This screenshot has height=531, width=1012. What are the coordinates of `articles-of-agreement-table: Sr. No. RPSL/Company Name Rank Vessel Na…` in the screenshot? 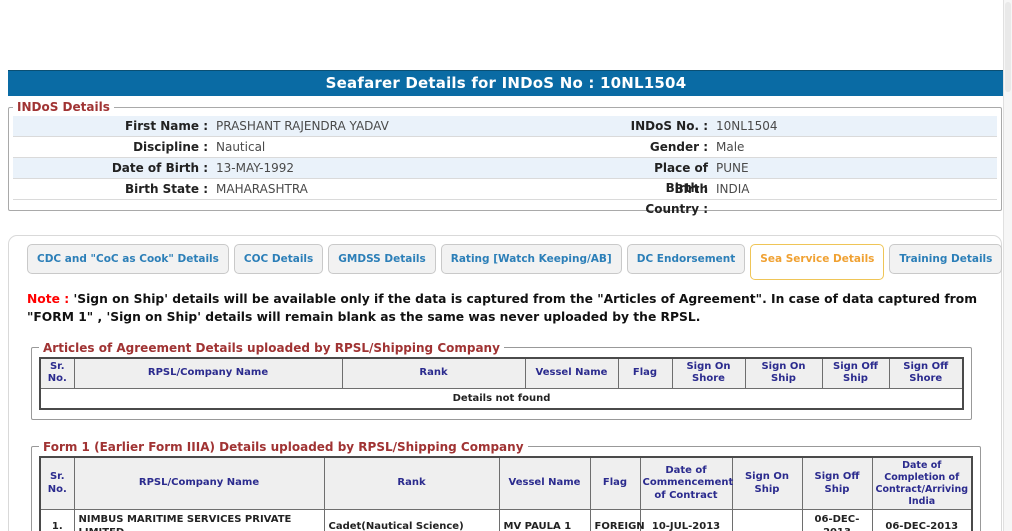 It's located at (501, 383).